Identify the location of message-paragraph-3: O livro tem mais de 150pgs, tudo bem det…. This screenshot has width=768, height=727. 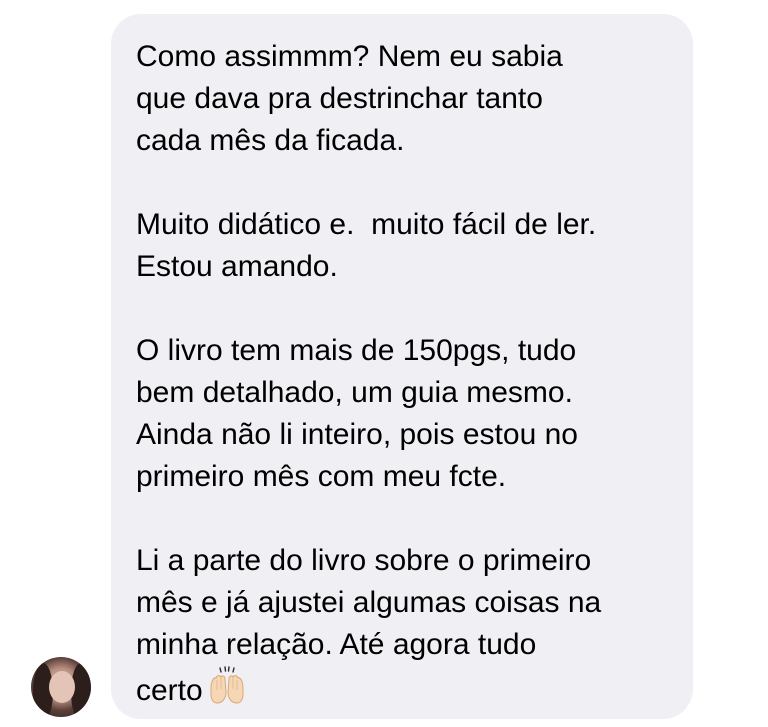
(357, 413).